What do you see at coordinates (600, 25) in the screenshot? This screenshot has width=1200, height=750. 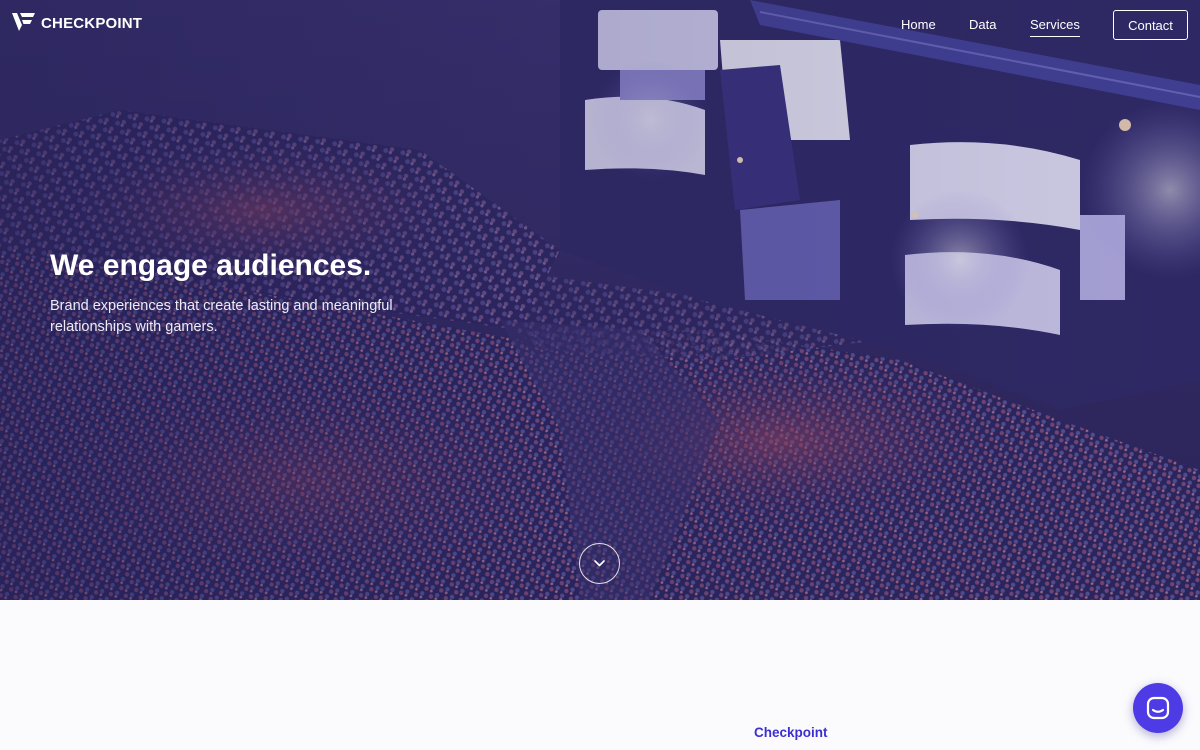 I see `top-navigation: CHECKPOINT Home Data Services Contact` at bounding box center [600, 25].